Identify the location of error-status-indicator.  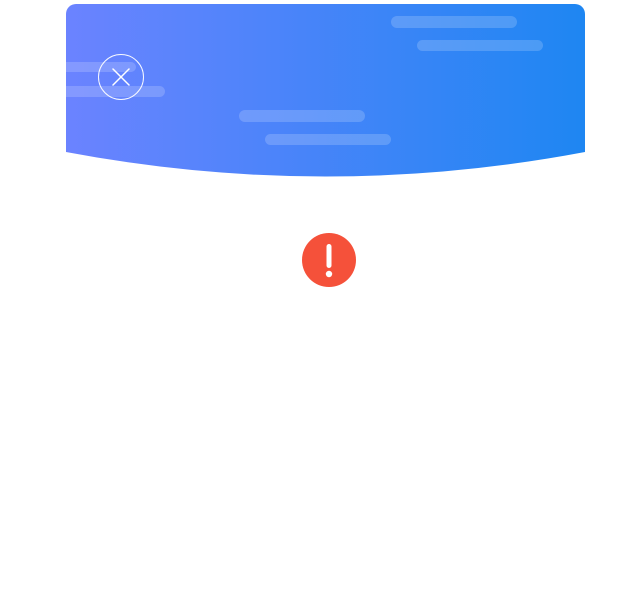
(329, 260).